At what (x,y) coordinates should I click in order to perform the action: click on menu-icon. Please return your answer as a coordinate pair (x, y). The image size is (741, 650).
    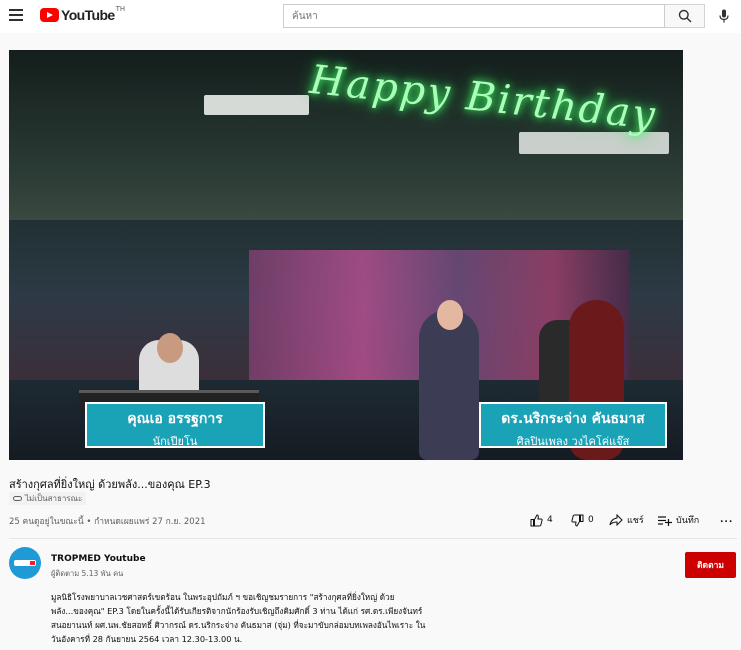
    Looking at the image, I should click on (16, 15).